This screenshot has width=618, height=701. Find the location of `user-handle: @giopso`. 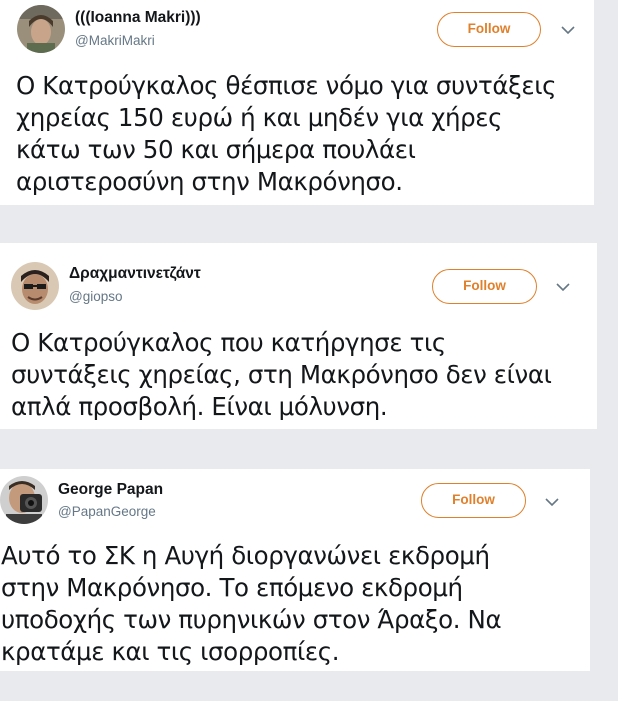

user-handle: @giopso is located at coordinates (96, 296).